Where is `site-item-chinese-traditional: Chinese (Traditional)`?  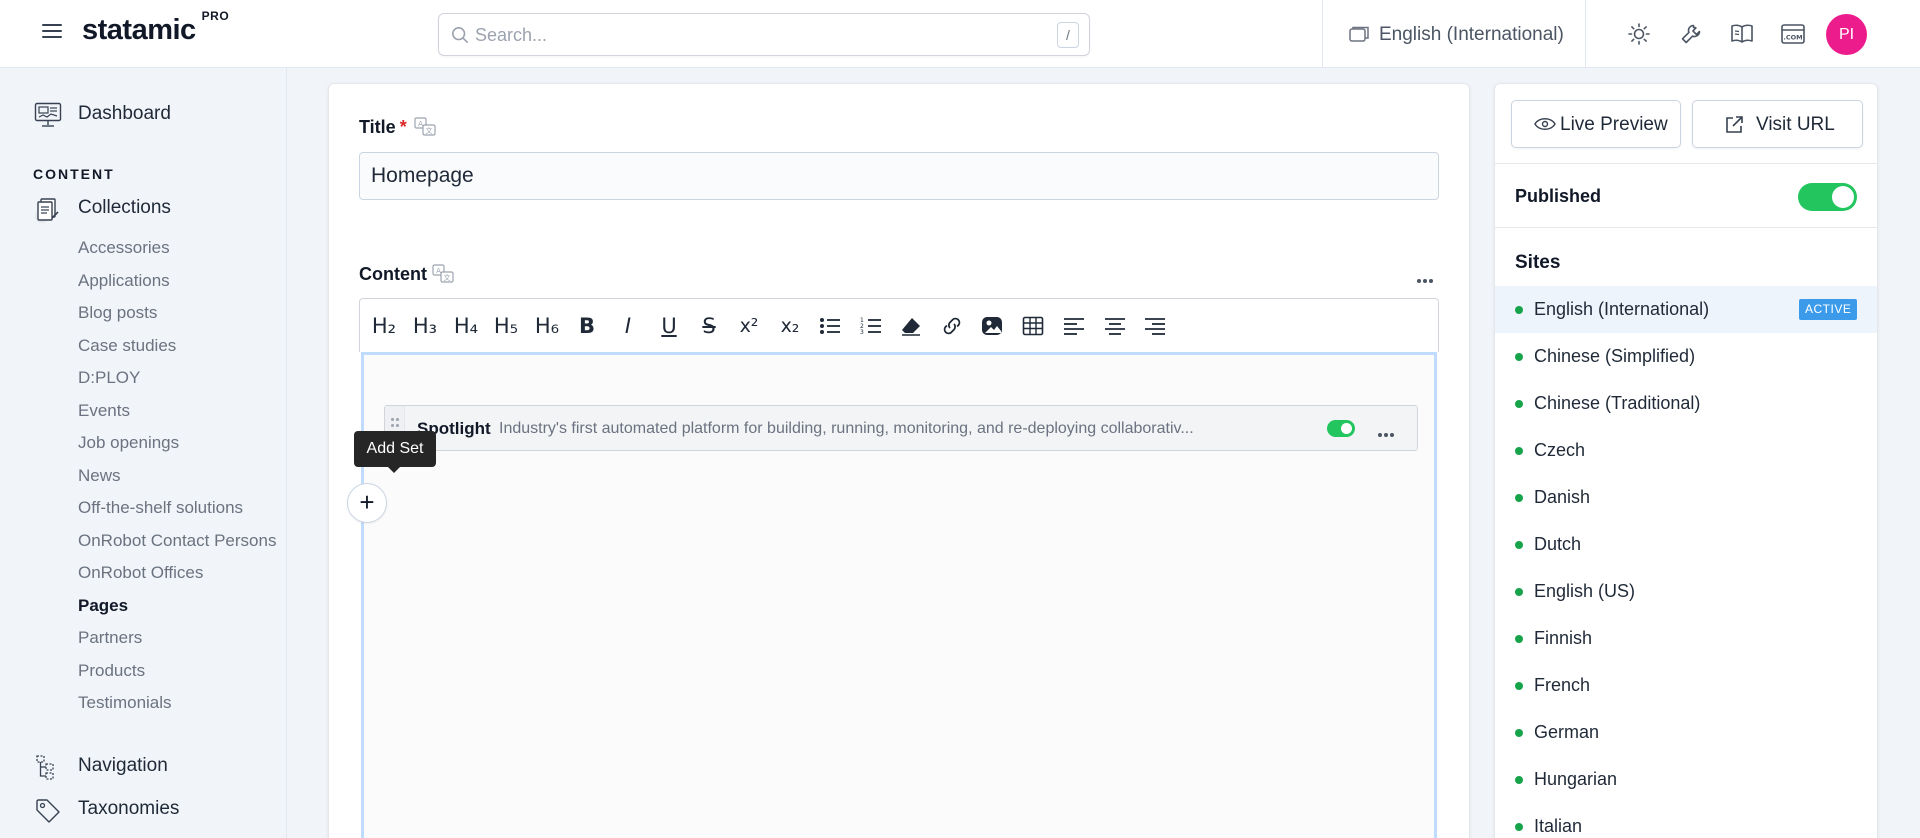
site-item-chinese-traditional: Chinese (Traditional) is located at coordinates (1686, 403).